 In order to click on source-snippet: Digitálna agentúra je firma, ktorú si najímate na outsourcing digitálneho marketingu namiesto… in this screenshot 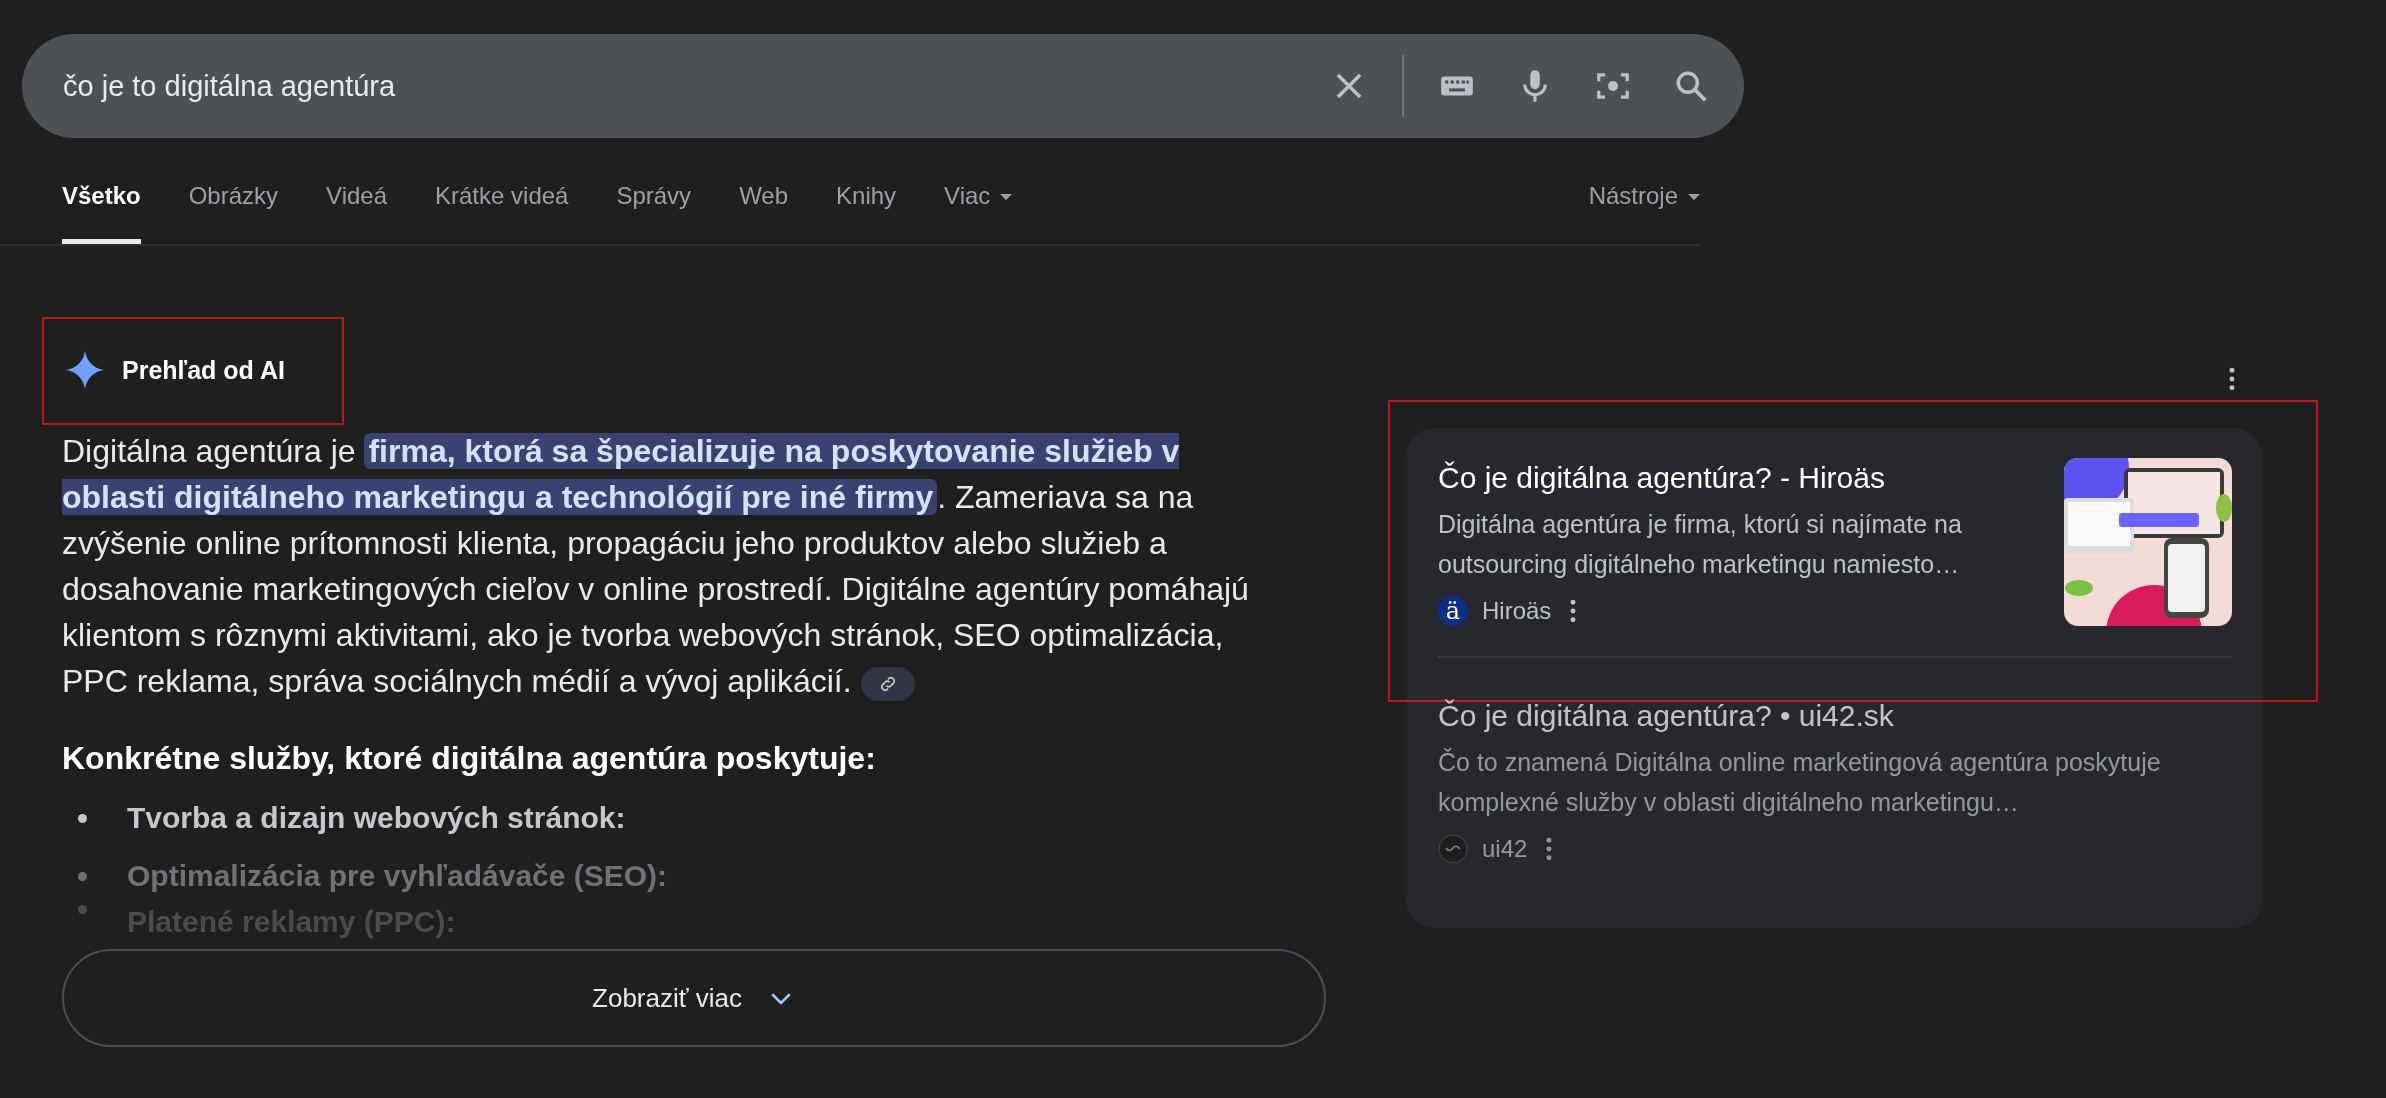, I will do `click(1700, 544)`.